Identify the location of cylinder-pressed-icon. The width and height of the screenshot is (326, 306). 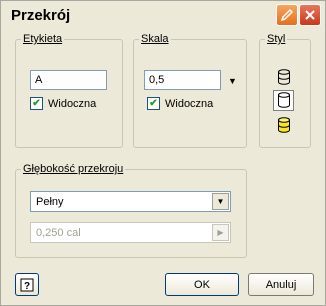
(283, 100).